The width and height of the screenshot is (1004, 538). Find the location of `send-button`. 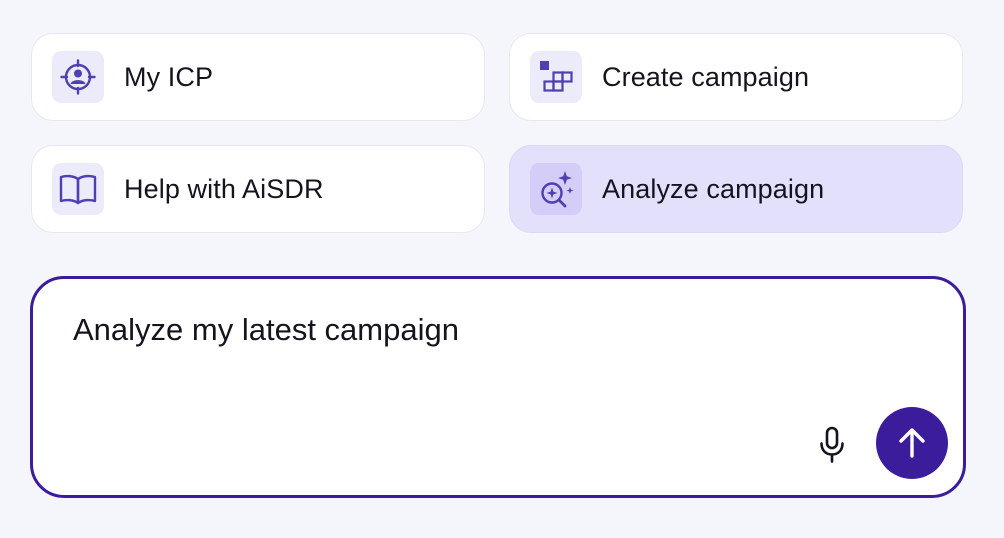

send-button is located at coordinates (912, 443).